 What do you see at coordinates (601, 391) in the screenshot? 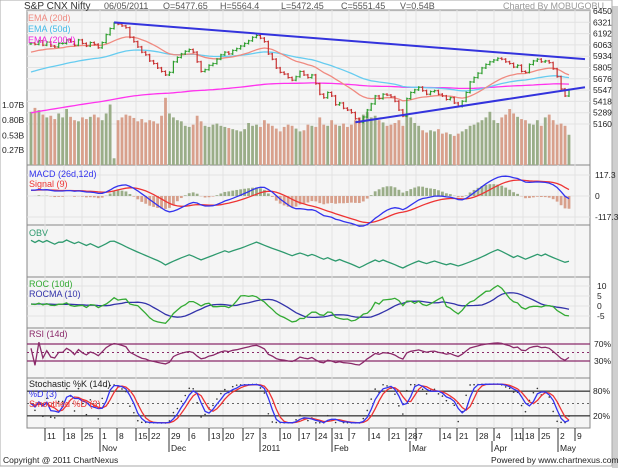
I see `stoch-tick-label: 80%` at bounding box center [601, 391].